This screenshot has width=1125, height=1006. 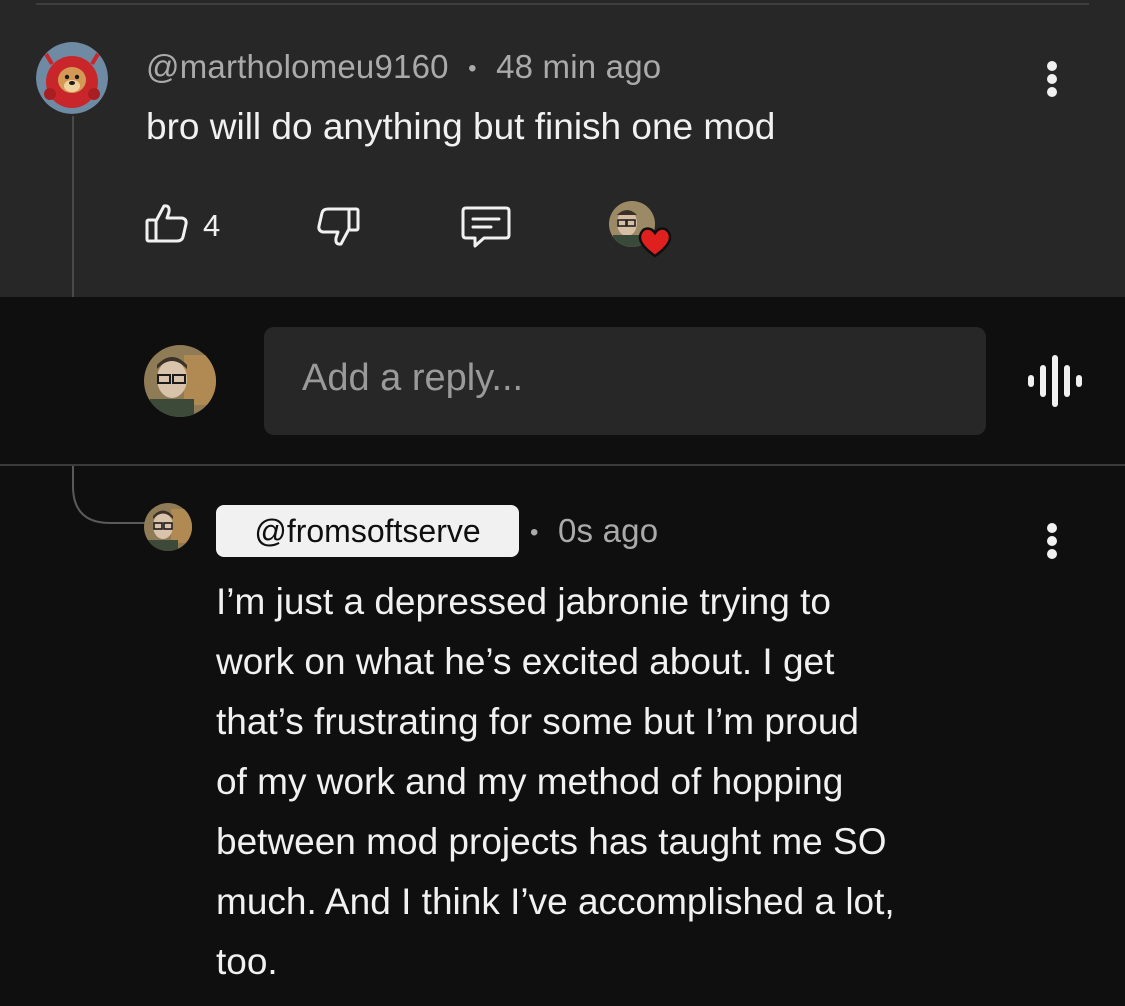 I want to click on comment-header: @martholomeu9160 • 48 min ago, so click(x=403, y=67).